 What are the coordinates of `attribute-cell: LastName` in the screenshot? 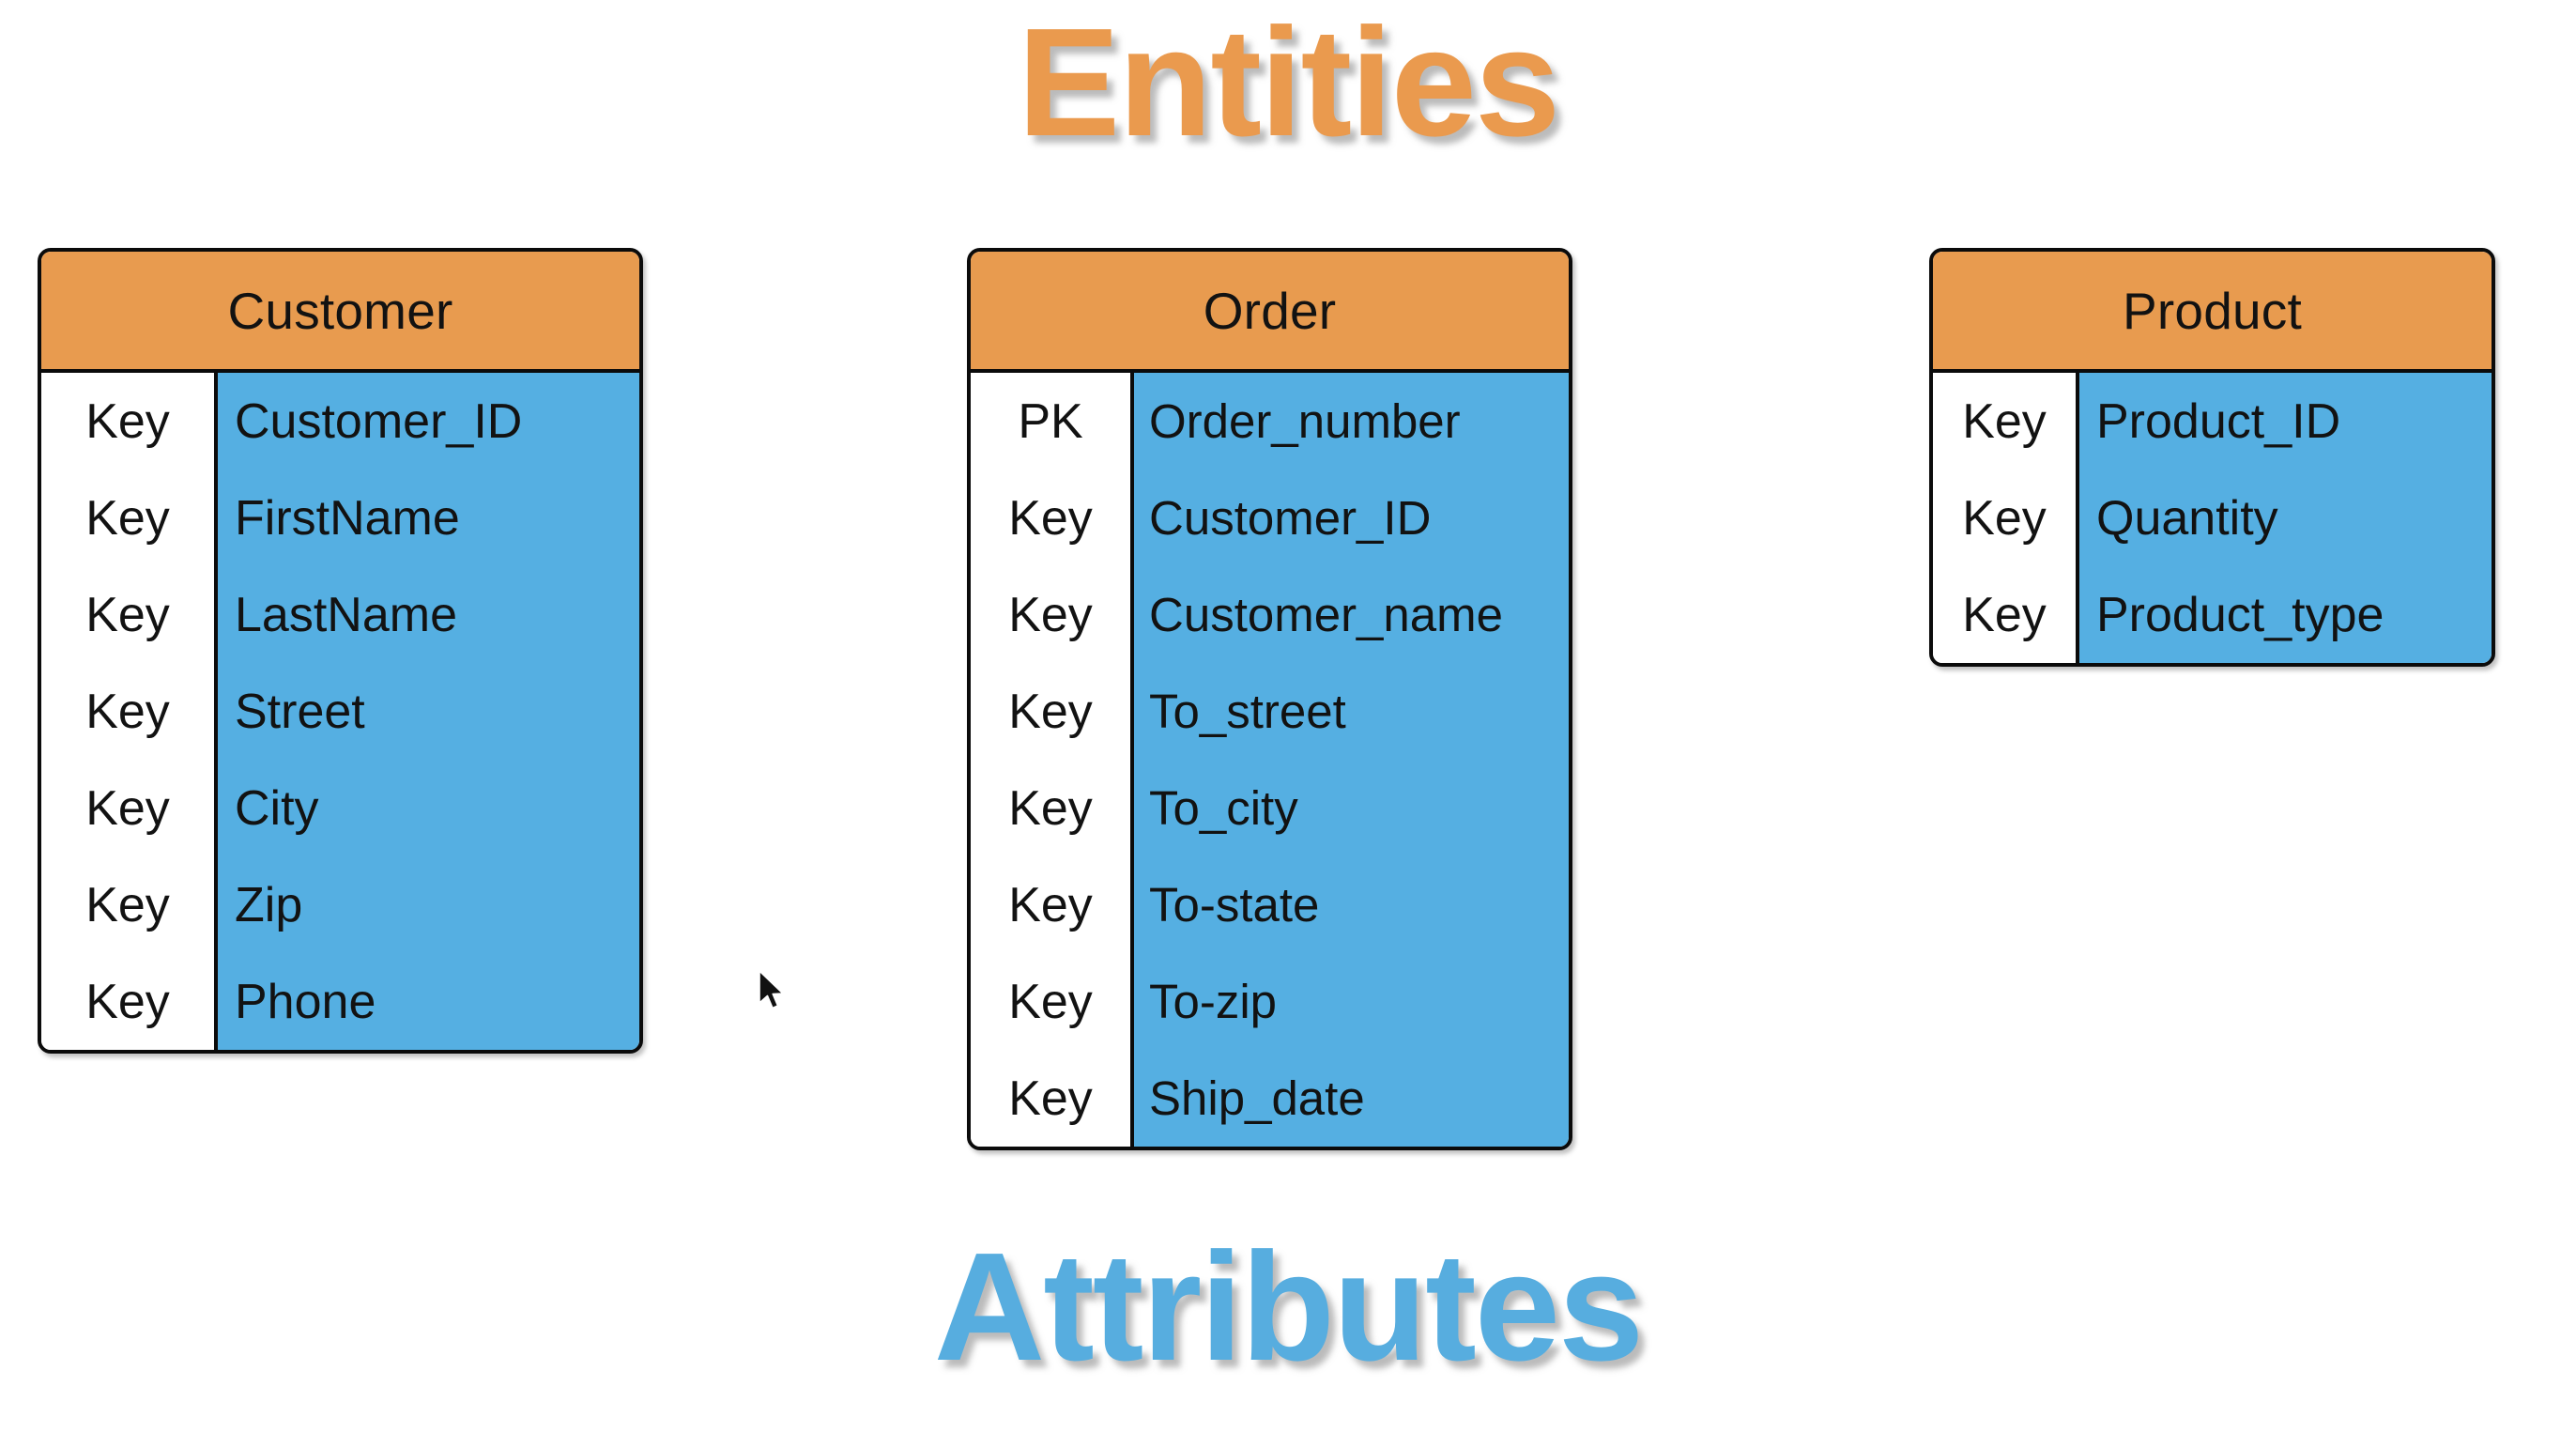 It's located at (346, 614).